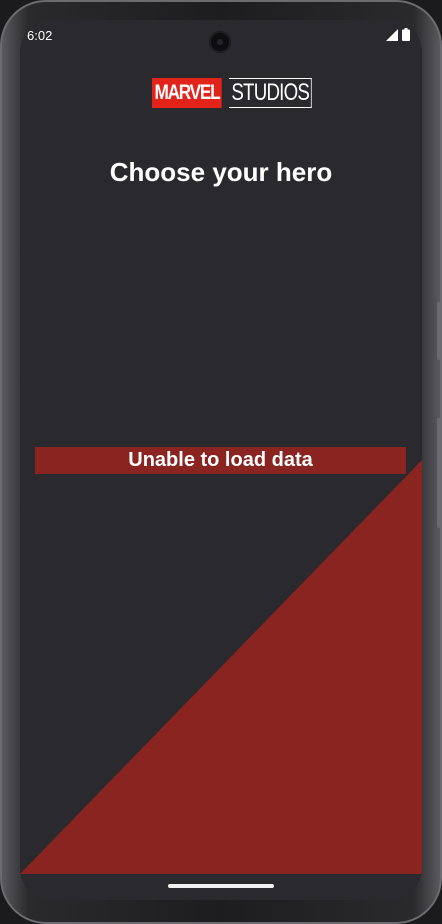 This screenshot has height=924, width=442. I want to click on power-button, so click(439, 331).